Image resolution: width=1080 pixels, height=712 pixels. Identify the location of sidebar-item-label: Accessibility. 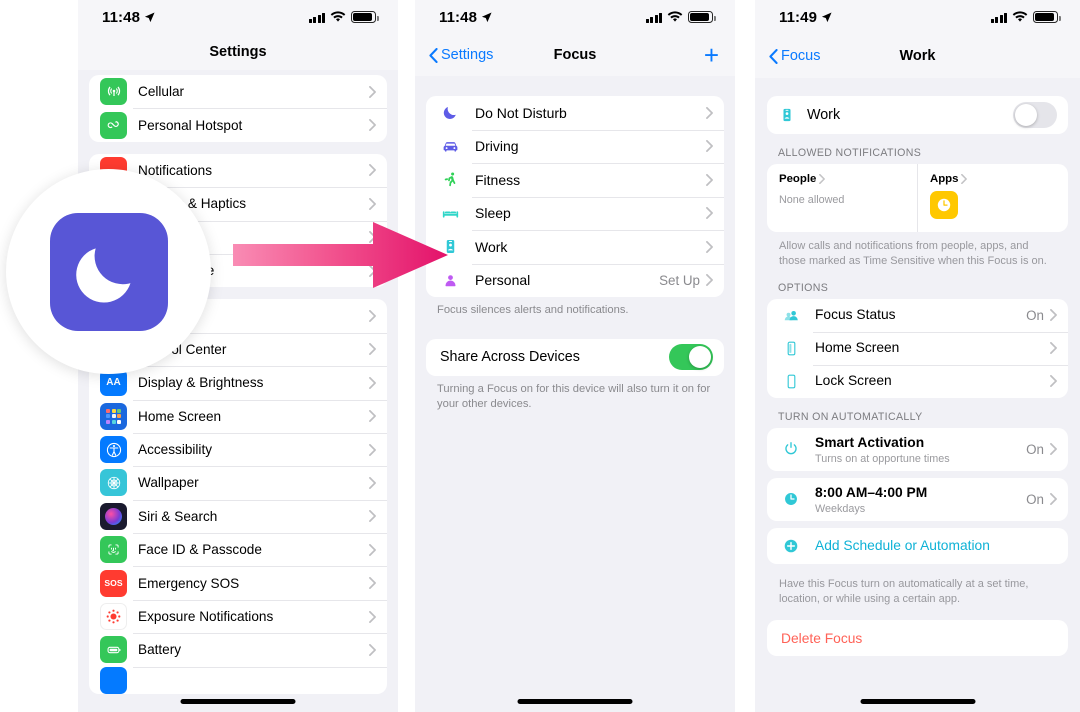
(175, 450).